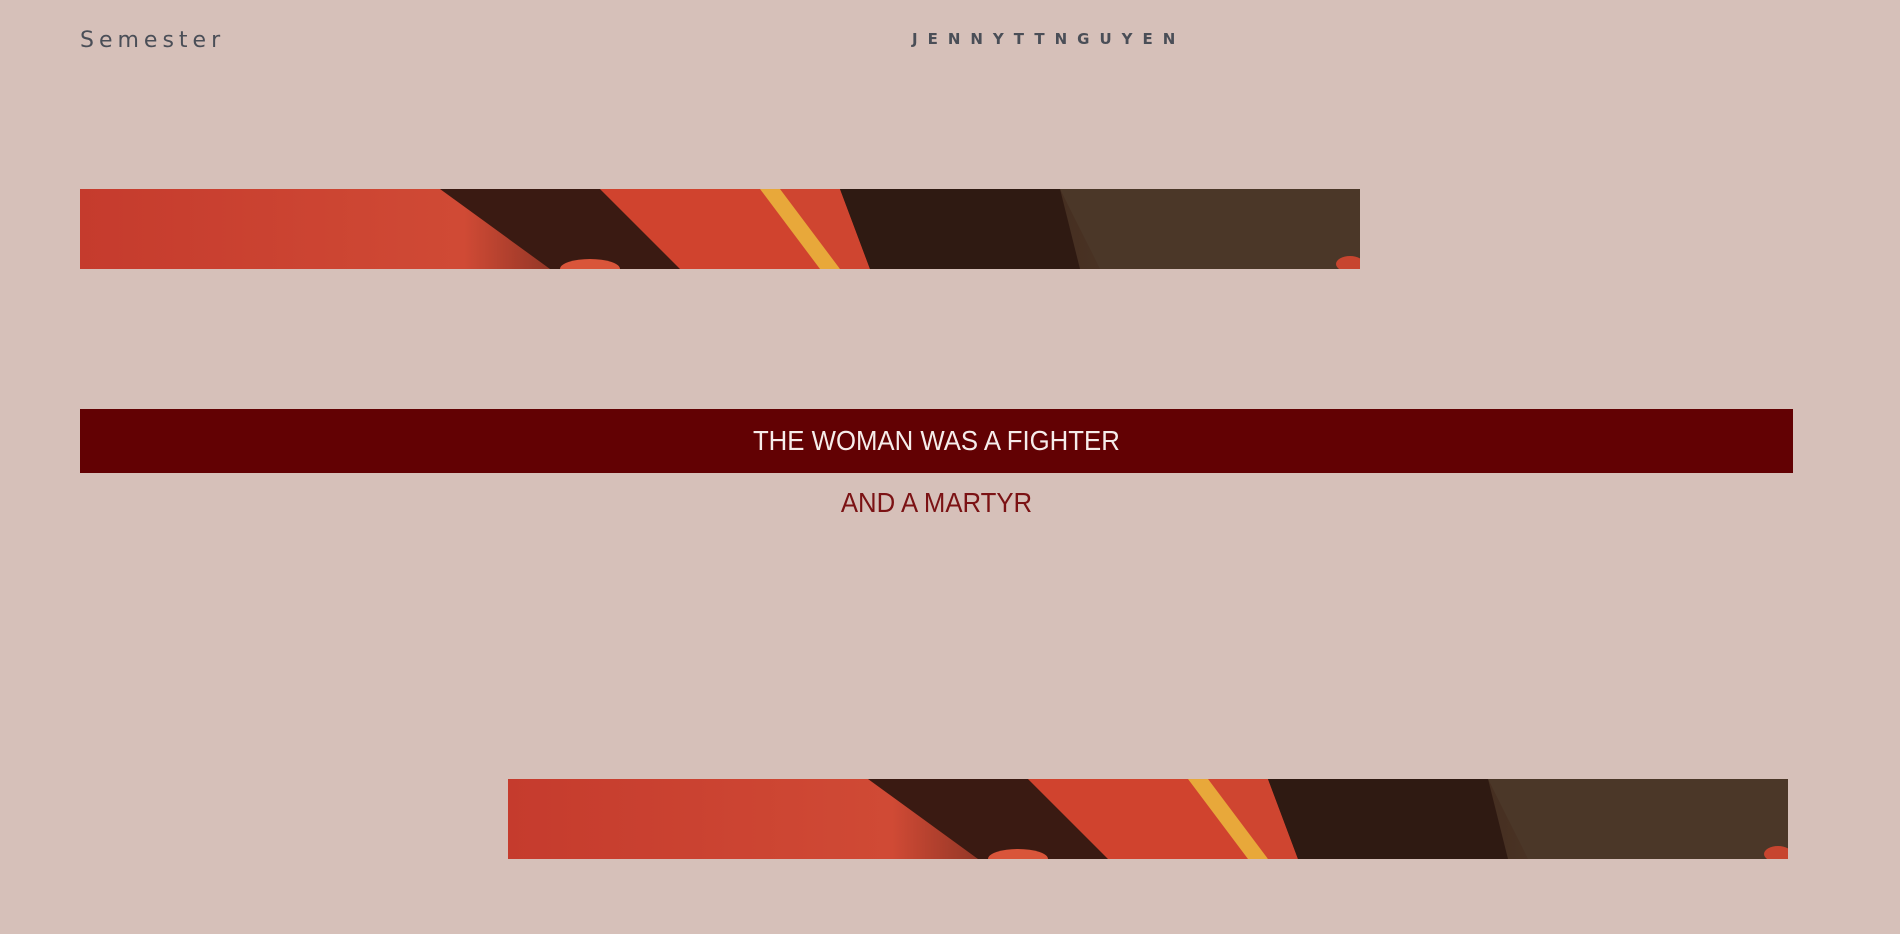 The height and width of the screenshot is (934, 1900). What do you see at coordinates (1048, 39) in the screenshot?
I see `site-brand: JENNYTTNGUYEN` at bounding box center [1048, 39].